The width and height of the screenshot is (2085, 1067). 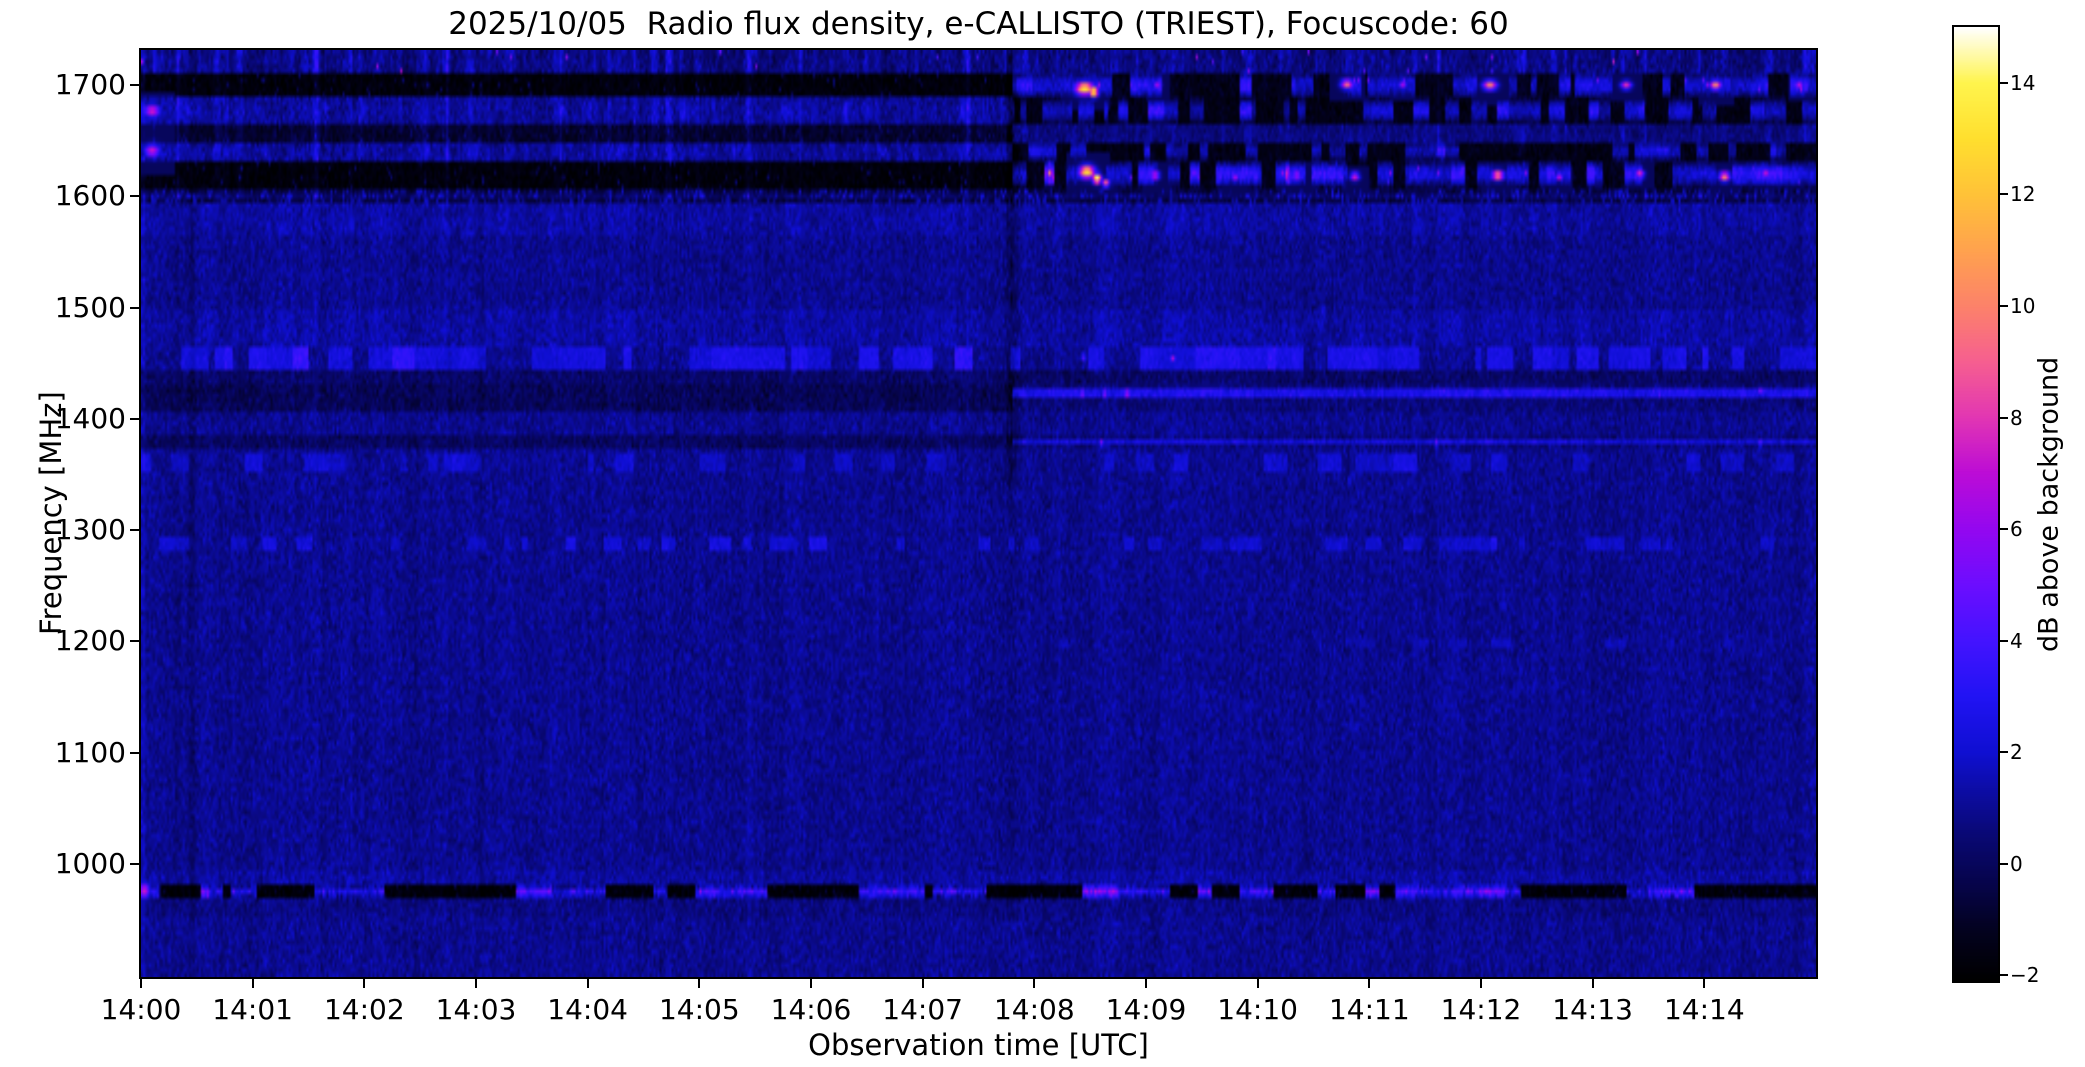 What do you see at coordinates (90, 85) in the screenshot?
I see `y-tick-label: 1700` at bounding box center [90, 85].